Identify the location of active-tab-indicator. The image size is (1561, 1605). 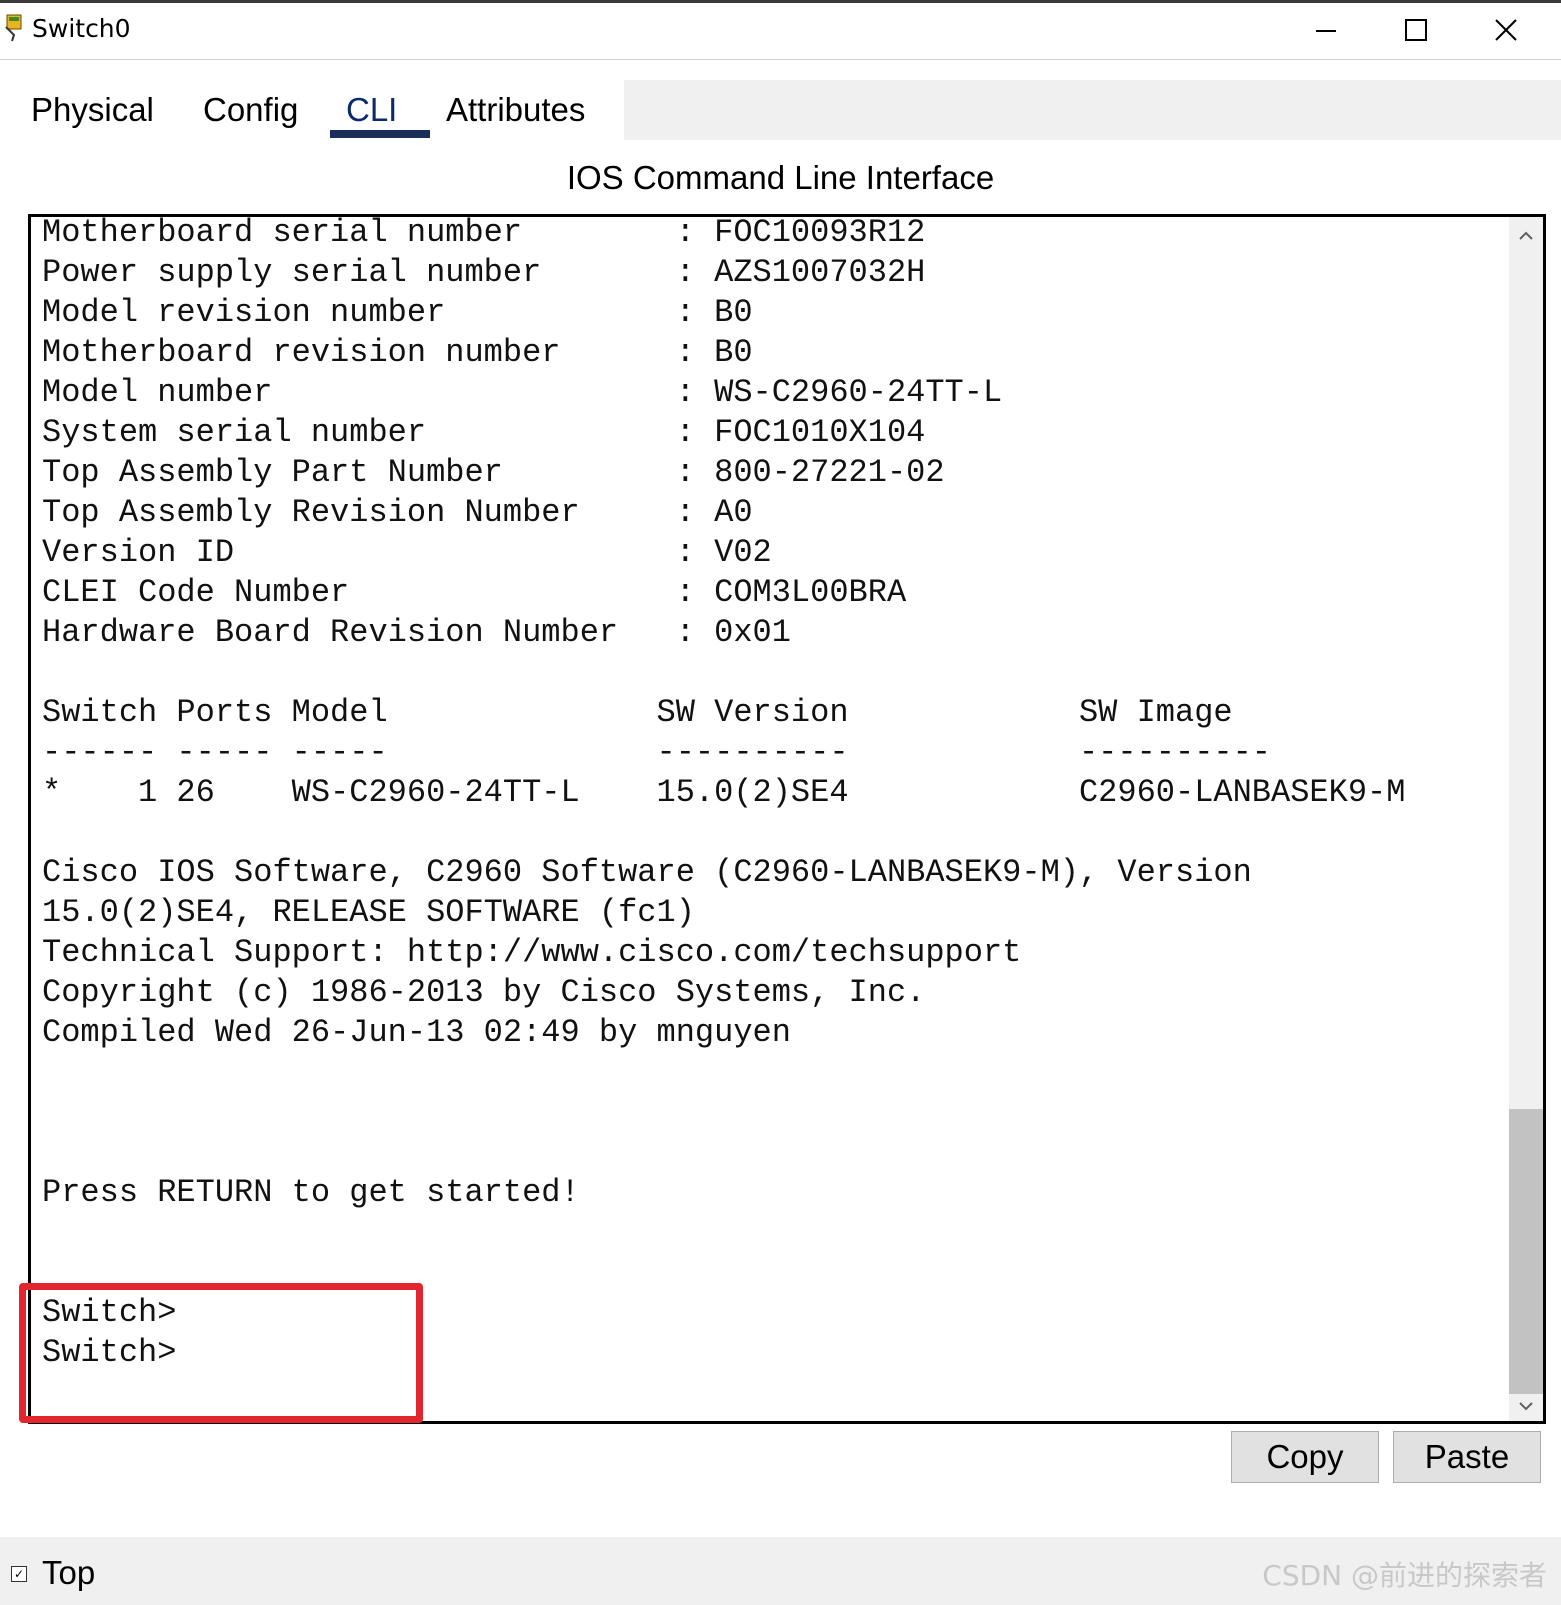
(380, 134).